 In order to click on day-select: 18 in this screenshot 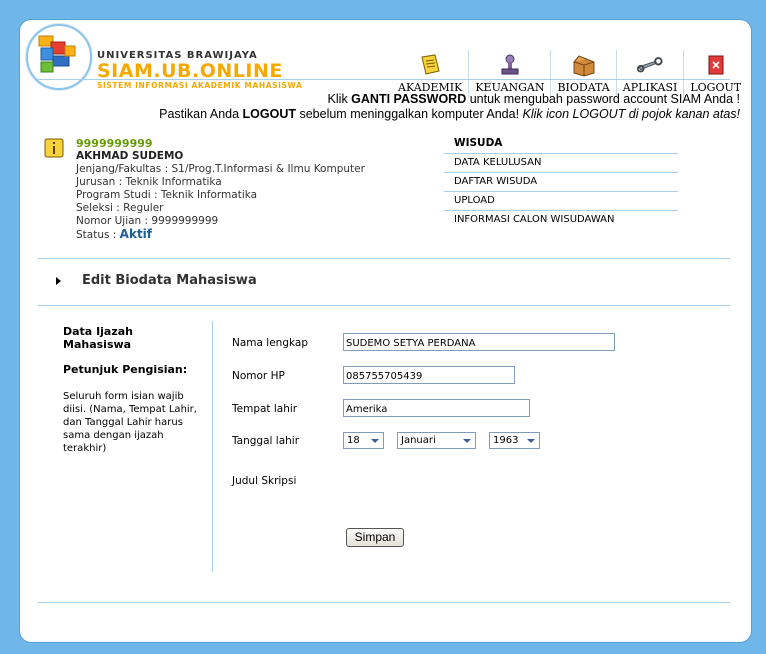, I will do `click(363, 440)`.